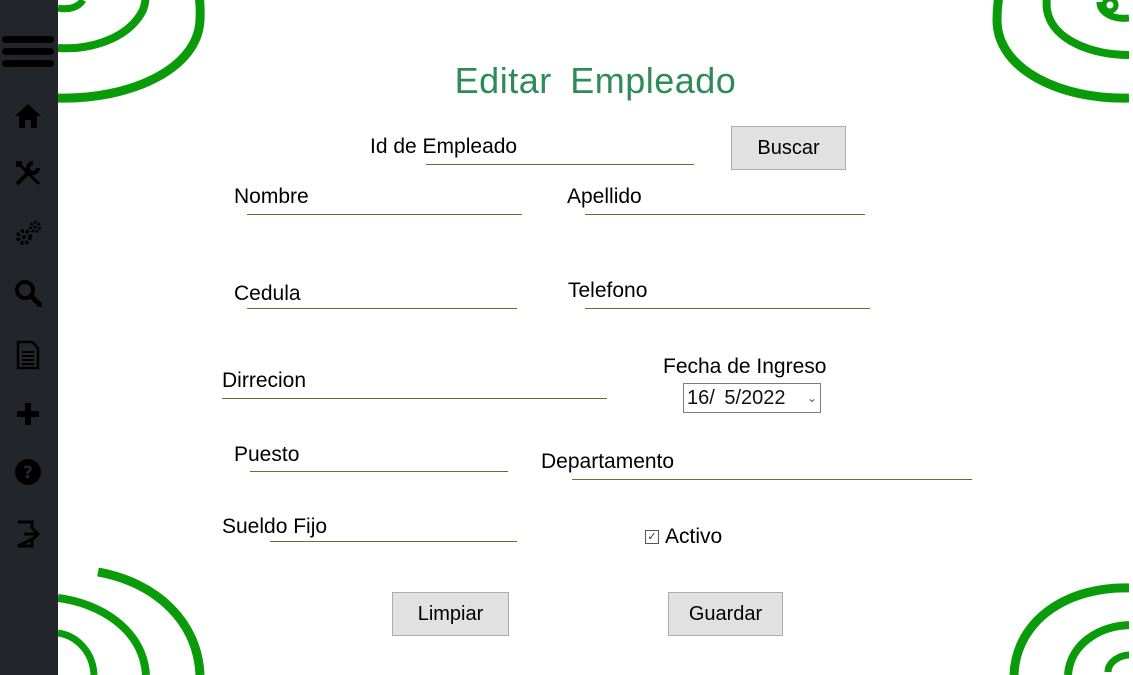  I want to click on telefono-underline, so click(727, 308).